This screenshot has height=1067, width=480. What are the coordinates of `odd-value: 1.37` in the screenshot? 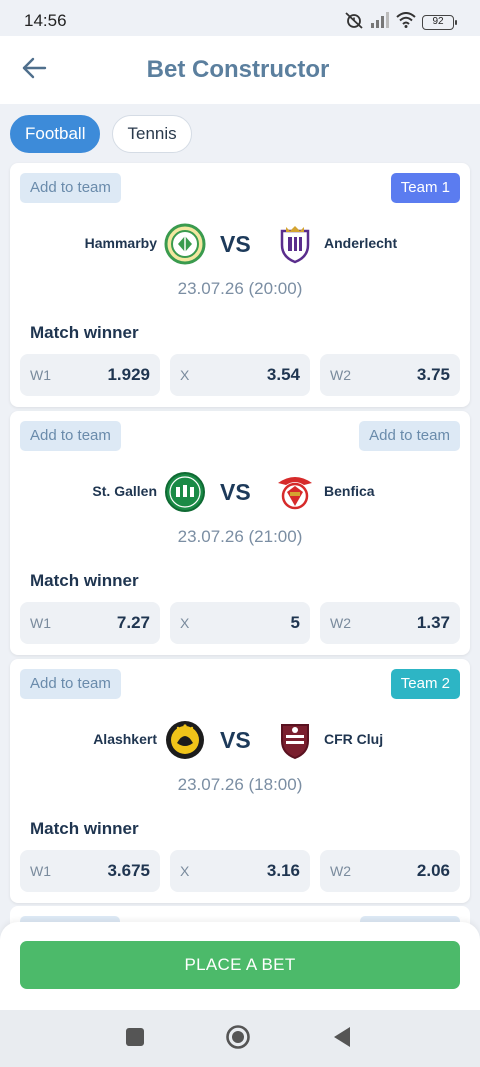 It's located at (433, 622).